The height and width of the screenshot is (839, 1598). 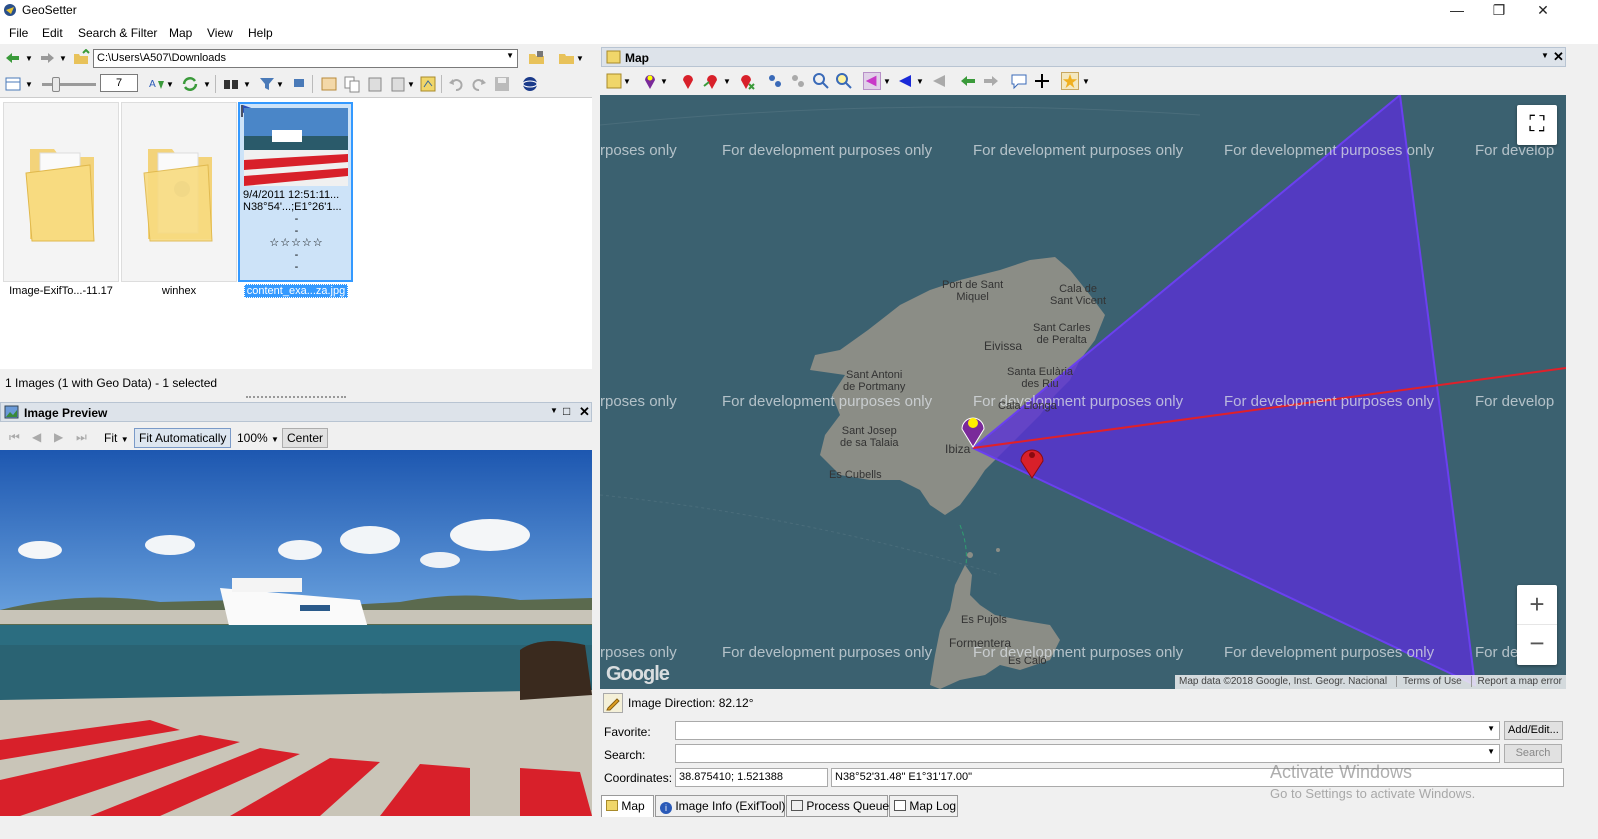 I want to click on map-type-dropdown-icon: ▼, so click(x=627, y=81).